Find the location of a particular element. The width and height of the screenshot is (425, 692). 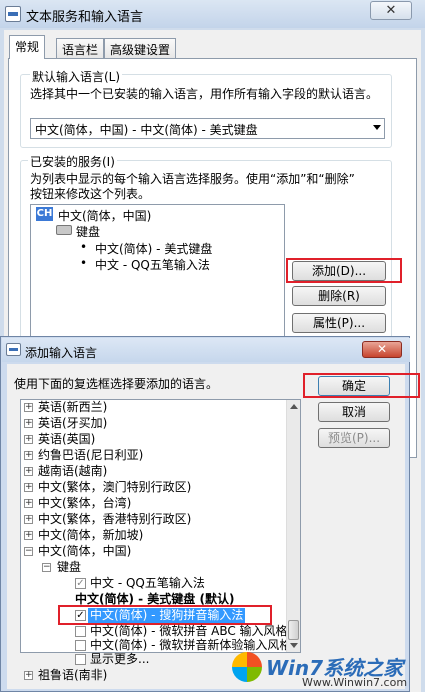

checkbox-qq-wubi: ✓ is located at coordinates (80, 583).